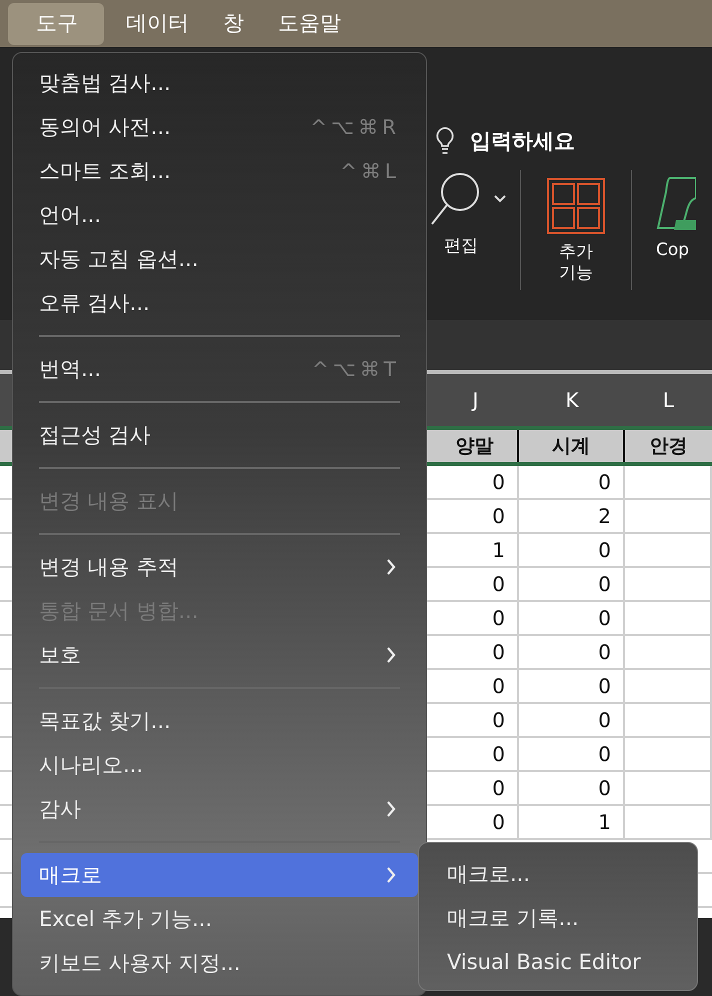  I want to click on column-header: K, so click(572, 400).